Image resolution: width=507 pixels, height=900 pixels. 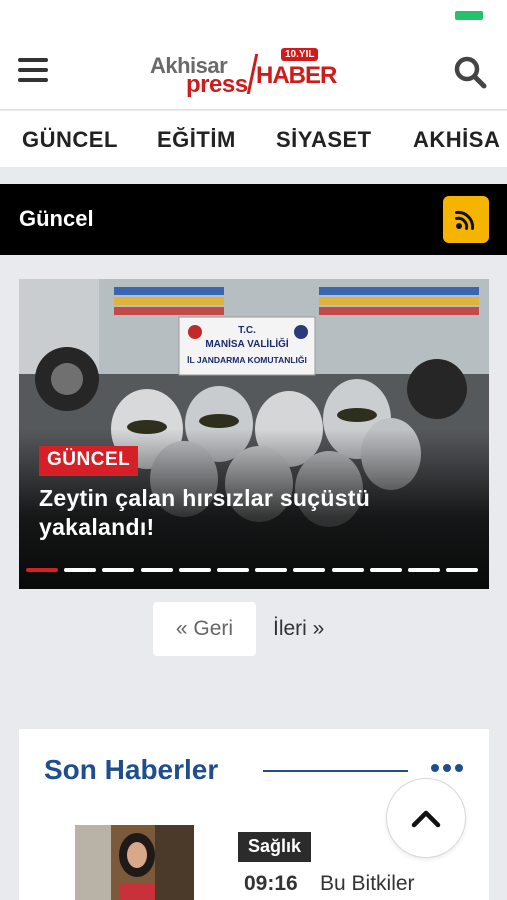 I want to click on slider-next-button: İleri », so click(x=308, y=629).